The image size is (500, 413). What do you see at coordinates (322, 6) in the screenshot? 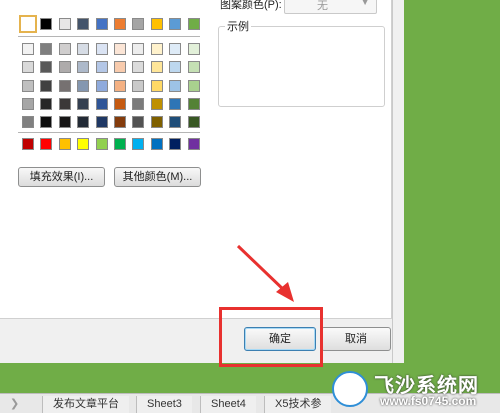
I see `pattern-color-value: 无` at bounding box center [322, 6].